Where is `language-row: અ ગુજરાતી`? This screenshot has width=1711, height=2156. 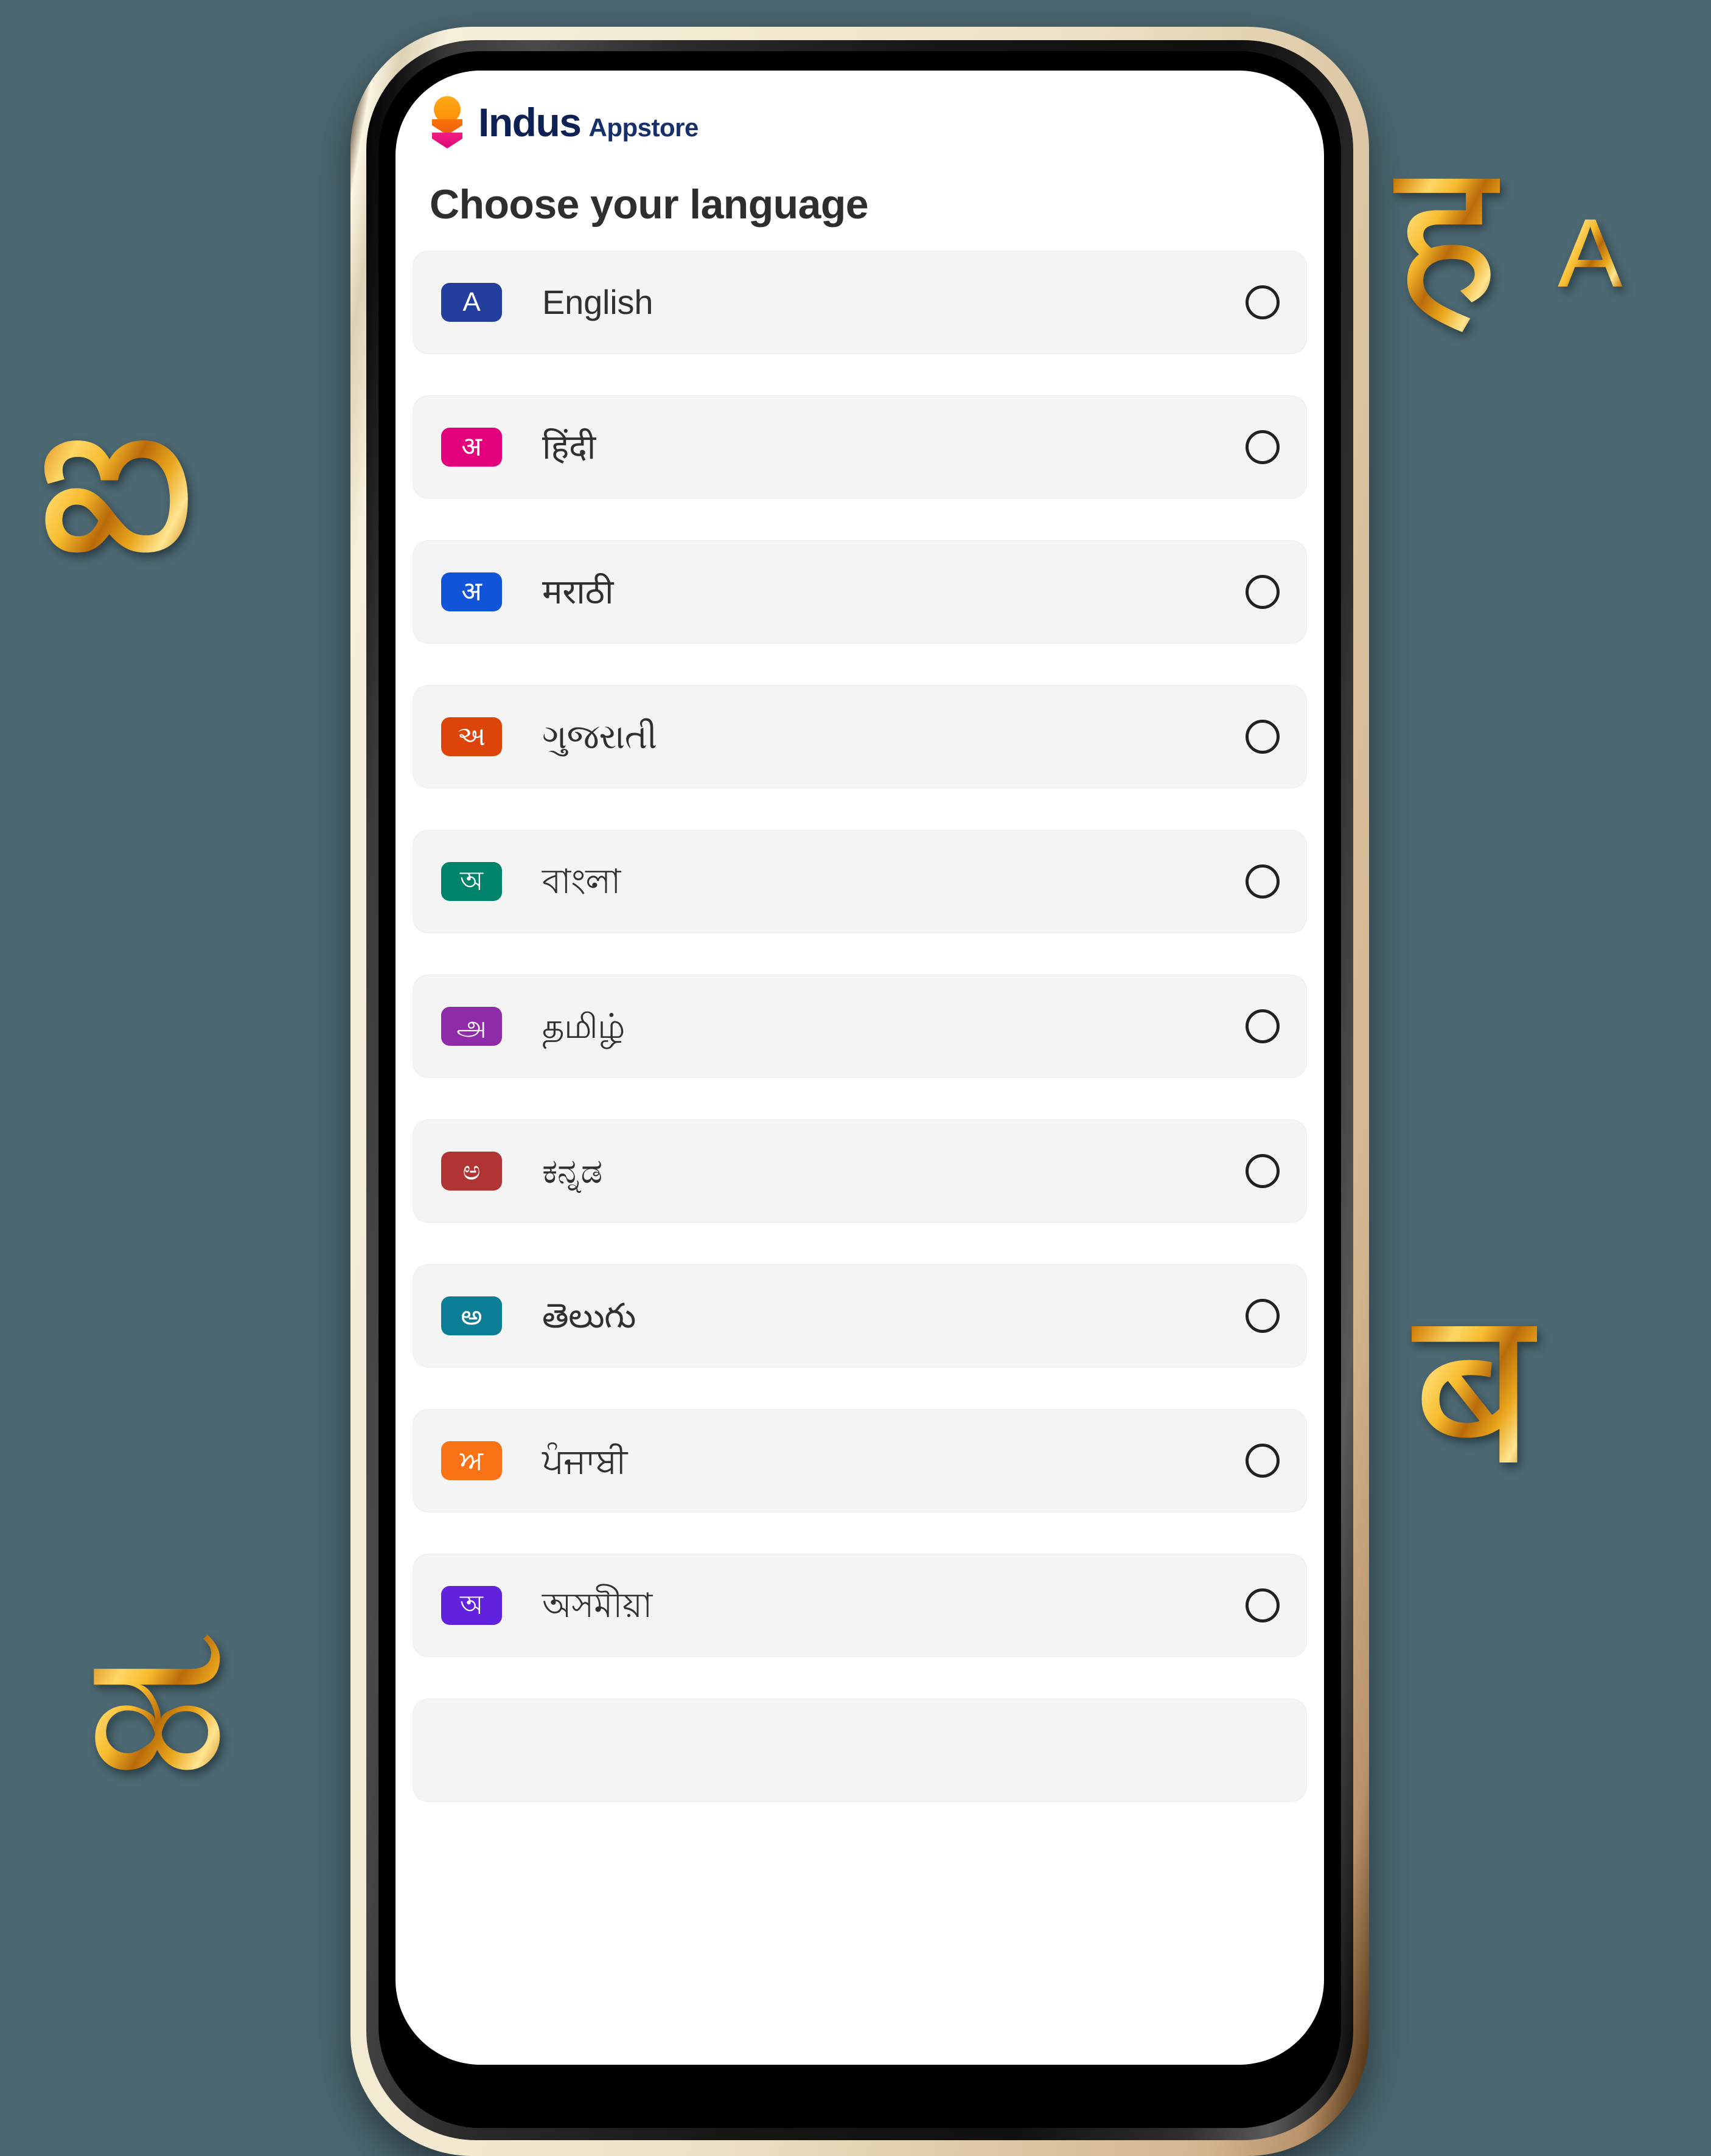 language-row: અ ગુજરાતી is located at coordinates (860, 736).